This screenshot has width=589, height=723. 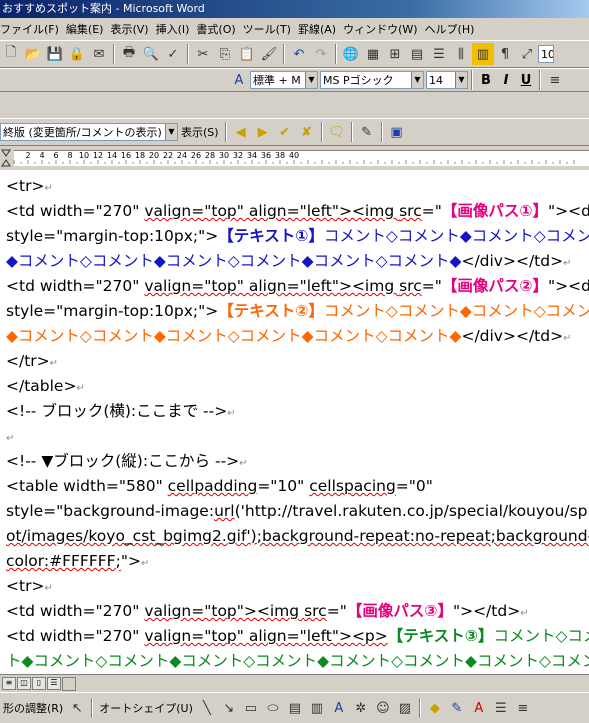 What do you see at coordinates (270, 29) in the screenshot?
I see `menu-tools: ツール(T)` at bounding box center [270, 29].